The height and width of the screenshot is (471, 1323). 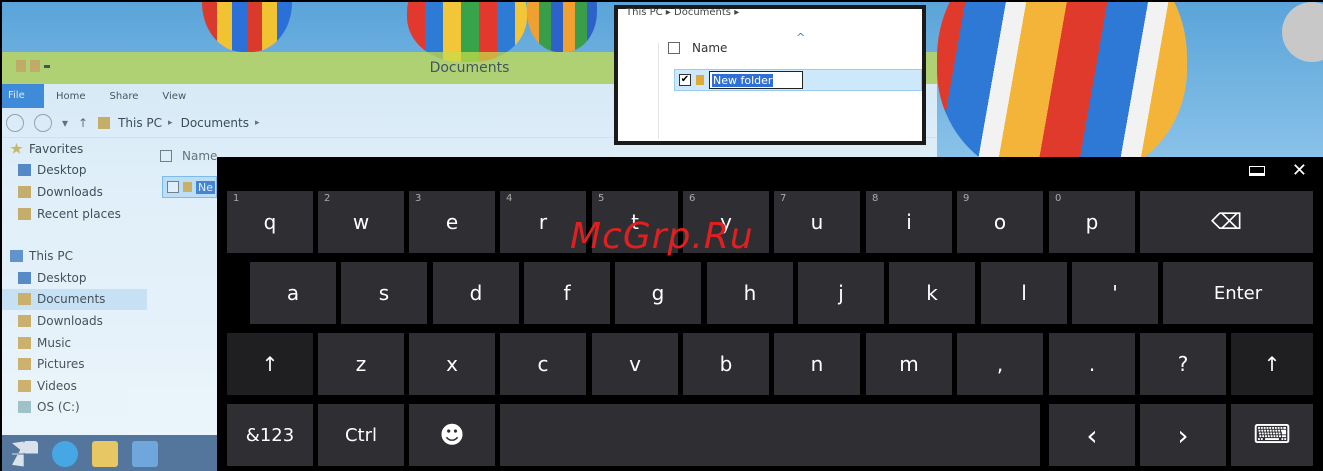 I want to click on nav-label: Favorites, so click(x=56, y=148).